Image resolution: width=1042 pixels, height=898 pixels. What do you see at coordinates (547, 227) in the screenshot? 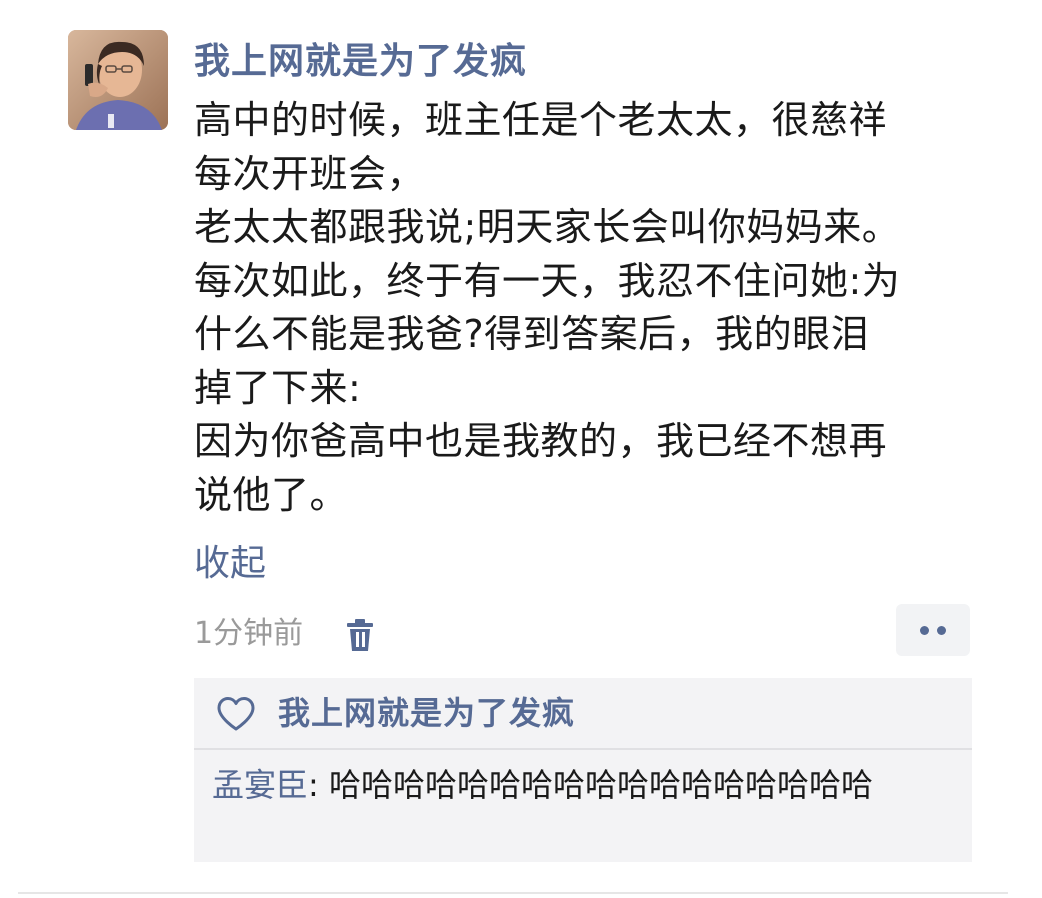
I see `post-content-line: 老太太都跟我说;明天家长会叫你妈妈来。` at bounding box center [547, 227].